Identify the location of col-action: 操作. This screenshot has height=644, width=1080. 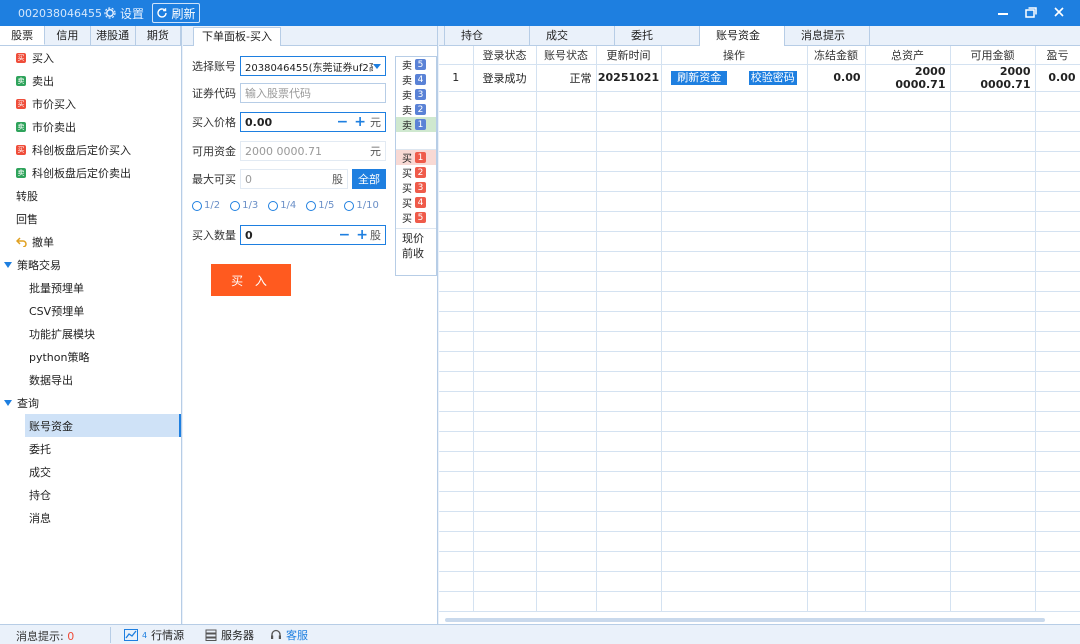
(734, 55).